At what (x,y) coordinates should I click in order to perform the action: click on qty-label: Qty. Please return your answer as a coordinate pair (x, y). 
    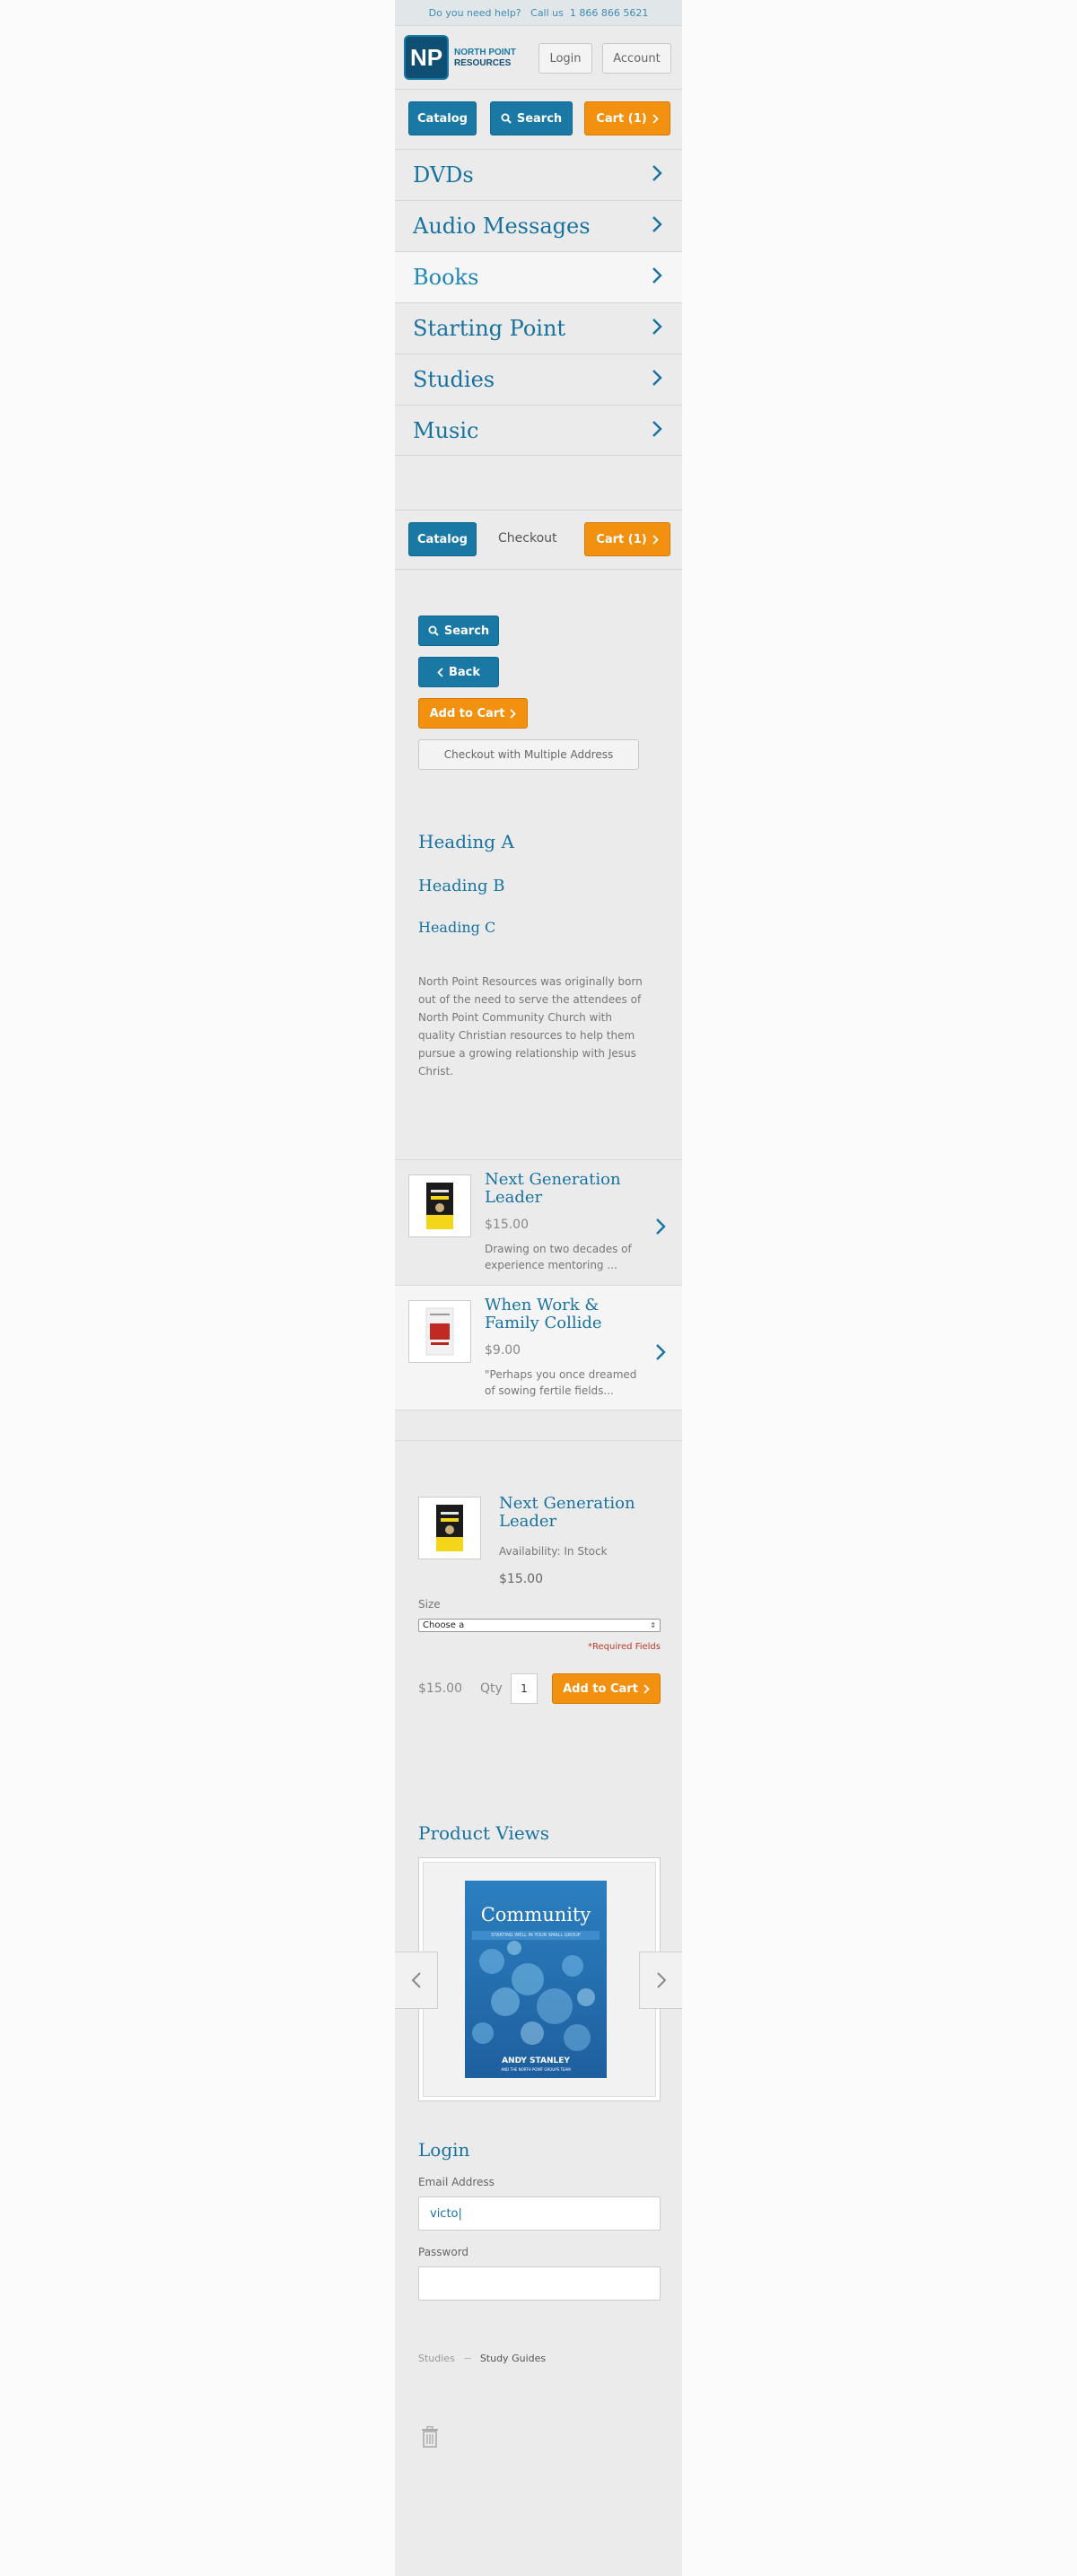
    Looking at the image, I should click on (491, 1688).